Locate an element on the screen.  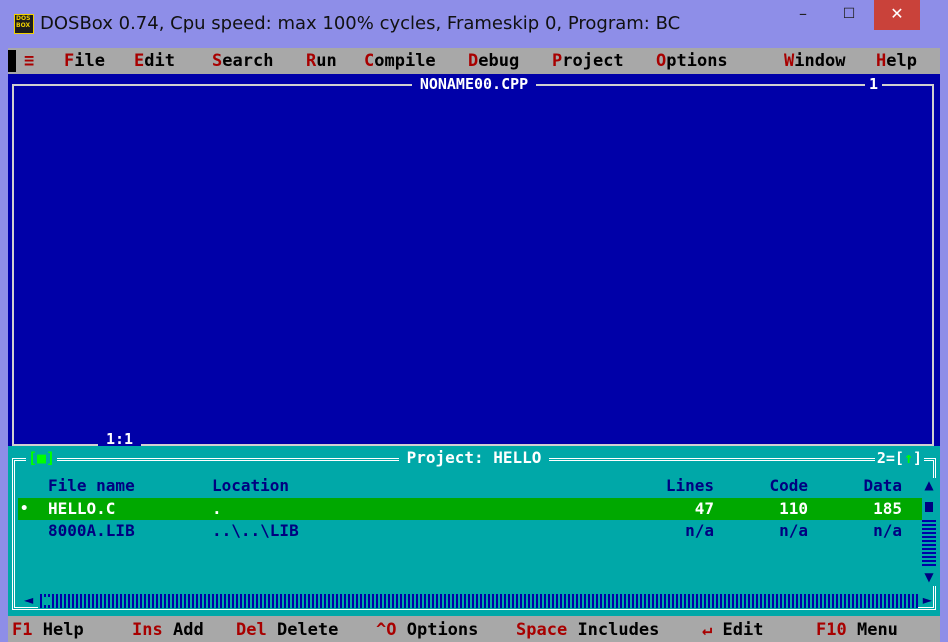
status-add: Ins Add is located at coordinates (168, 630).